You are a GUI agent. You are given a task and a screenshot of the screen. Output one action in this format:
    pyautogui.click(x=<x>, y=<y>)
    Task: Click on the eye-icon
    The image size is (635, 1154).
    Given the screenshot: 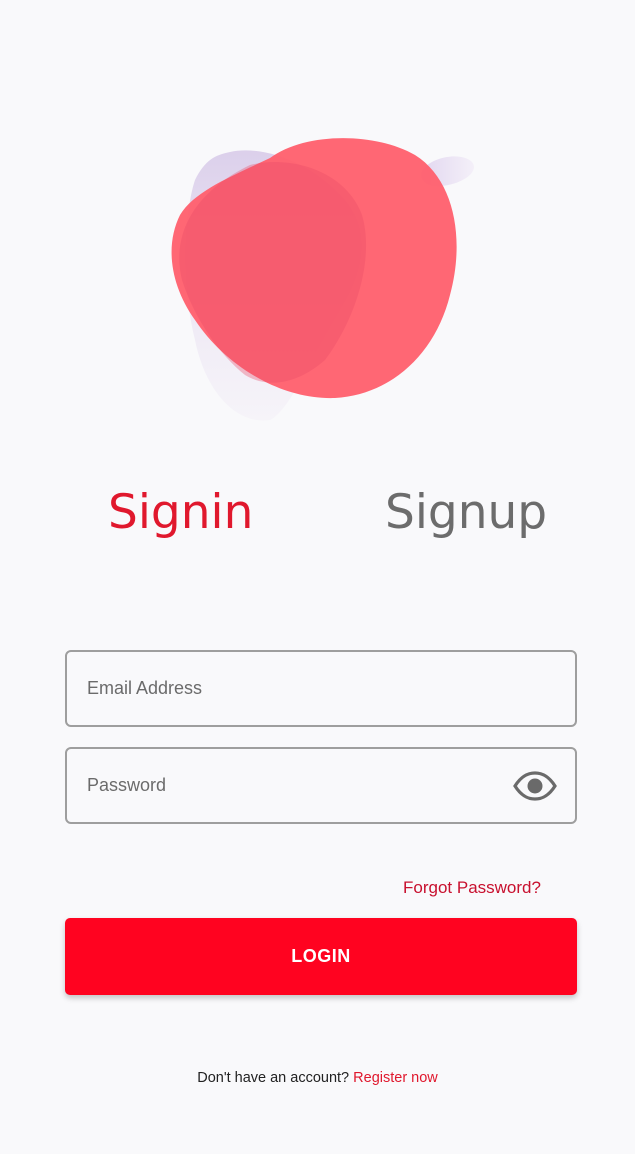 What is the action you would take?
    pyautogui.click(x=535, y=786)
    